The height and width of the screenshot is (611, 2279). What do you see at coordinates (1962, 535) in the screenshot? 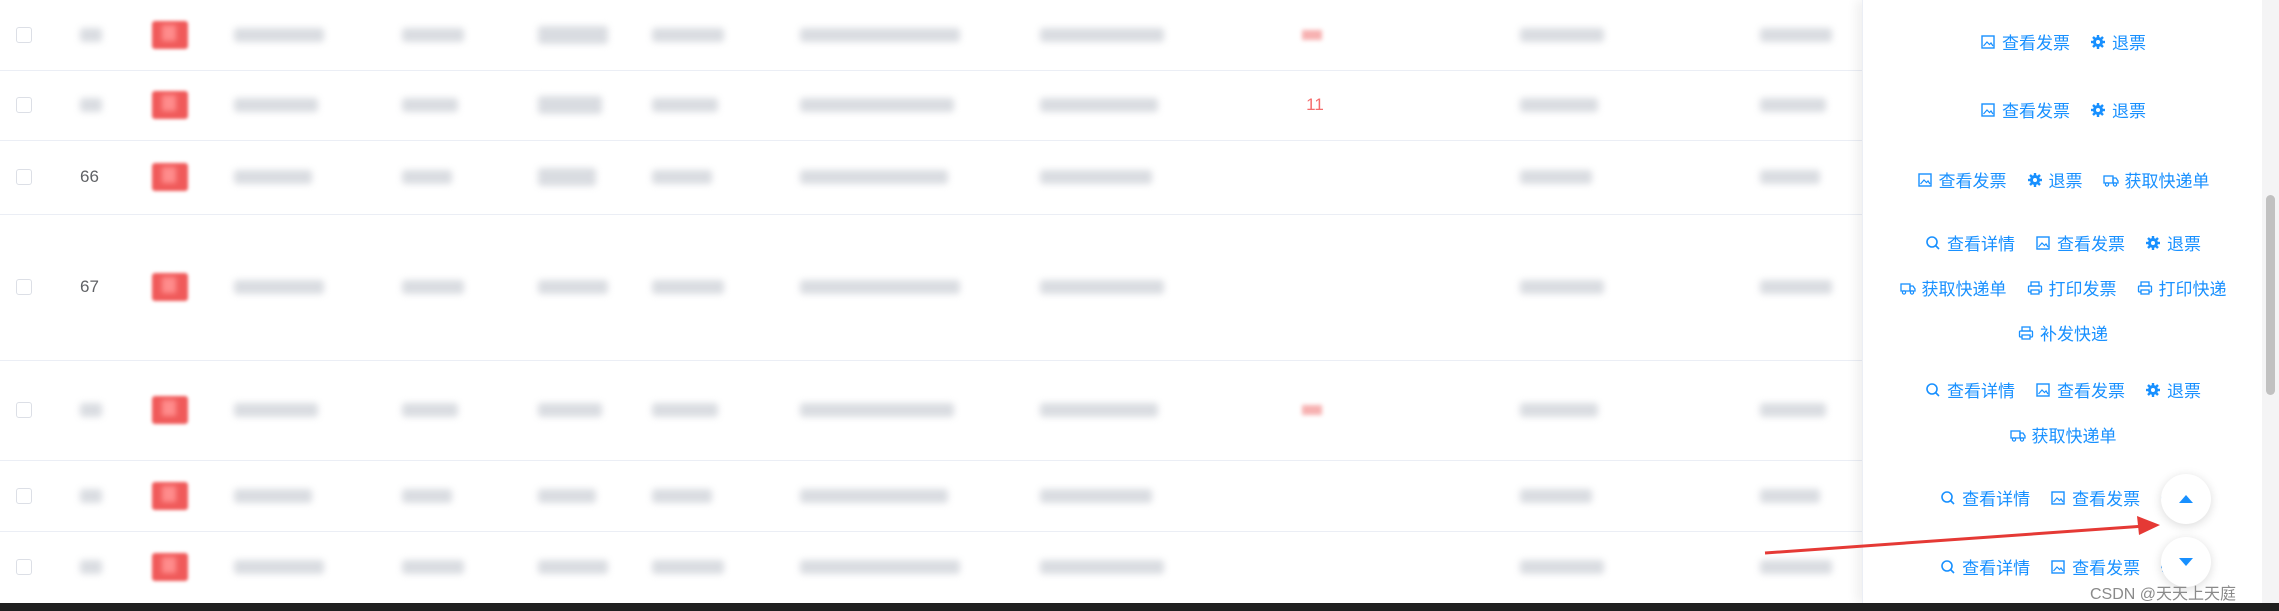
I see `annotation-arrow` at bounding box center [1962, 535].